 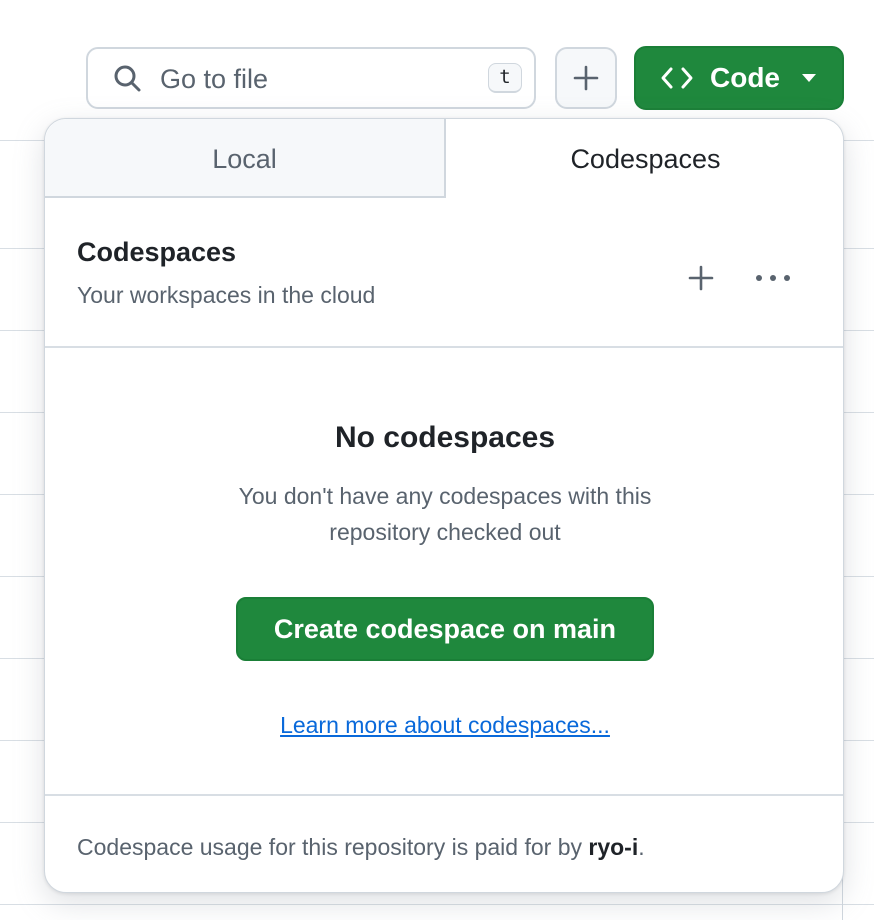 What do you see at coordinates (677, 78) in the screenshot?
I see `code-icon` at bounding box center [677, 78].